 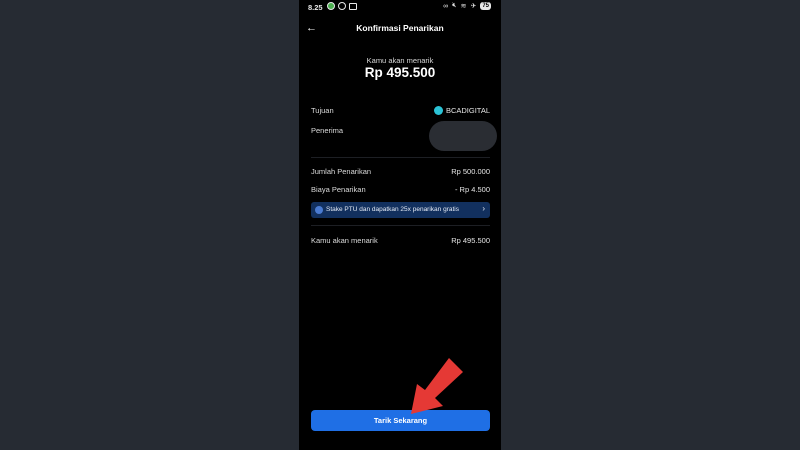 I want to click on notification-chat-icon, so click(x=353, y=6).